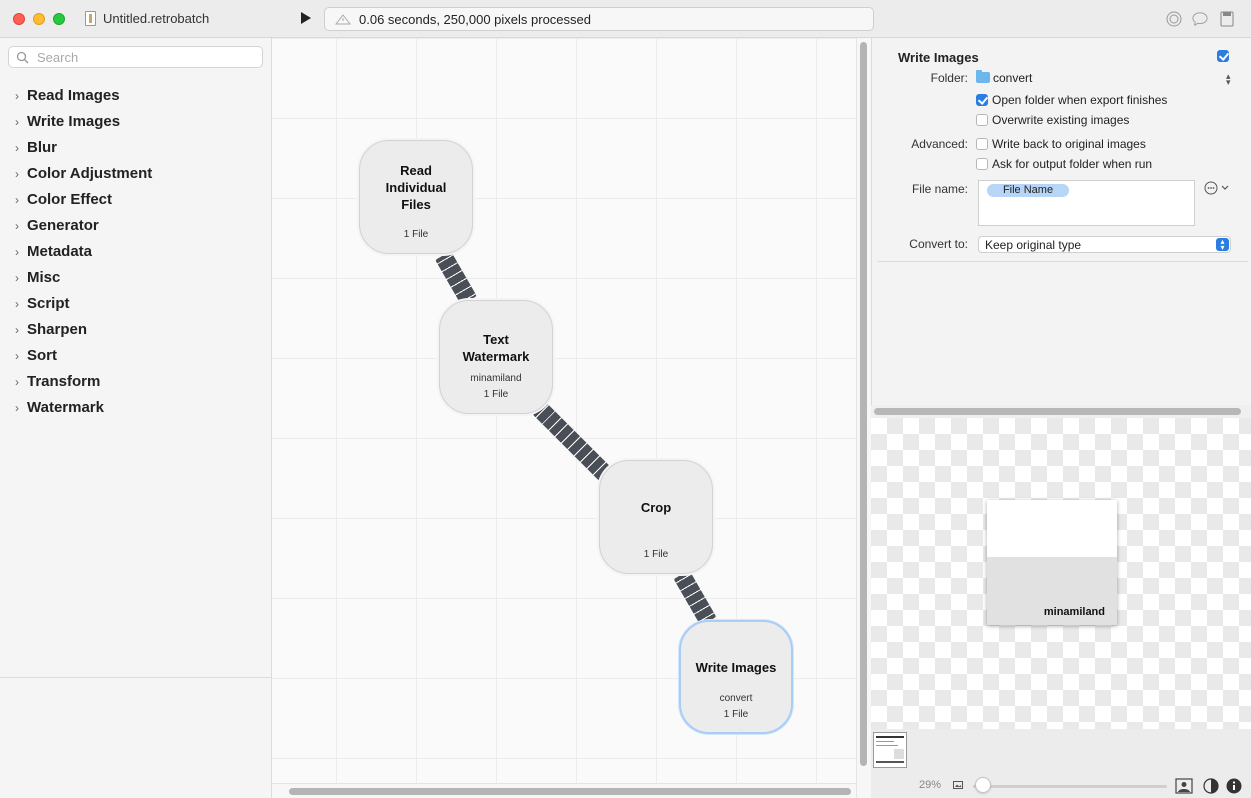 The width and height of the screenshot is (1251, 798). Describe the element at coordinates (939, 144) in the screenshot. I see `advanced-label: Advanced:` at that location.